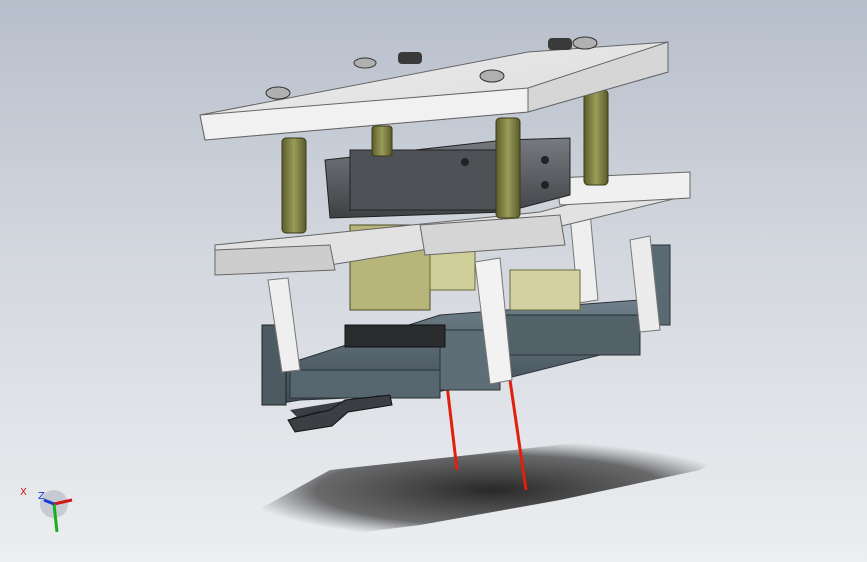 The image size is (867, 562). I want to click on coordinate-triad: X Z, so click(49, 514).